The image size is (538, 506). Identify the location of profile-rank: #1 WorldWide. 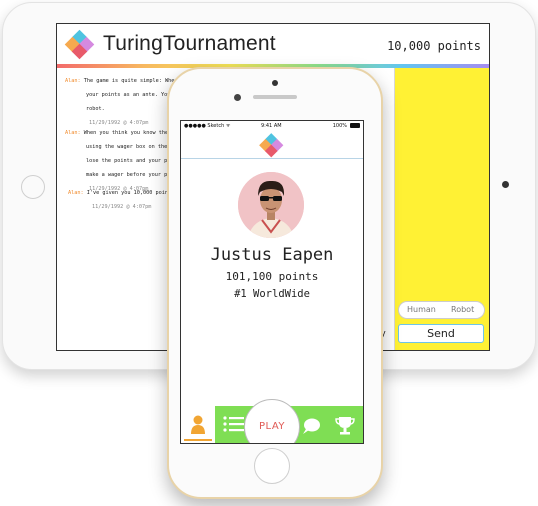
(272, 294).